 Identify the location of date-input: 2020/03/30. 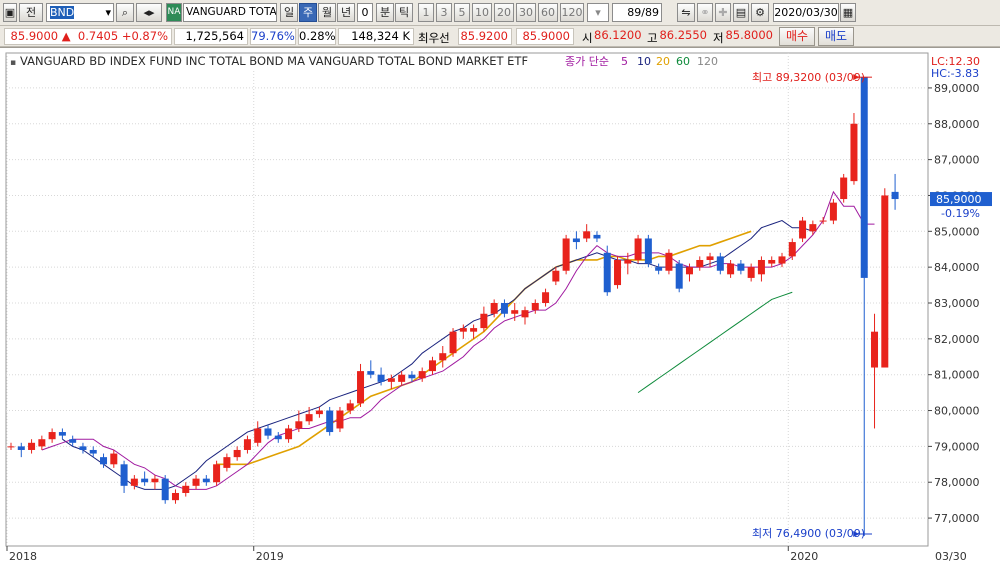
(806, 12).